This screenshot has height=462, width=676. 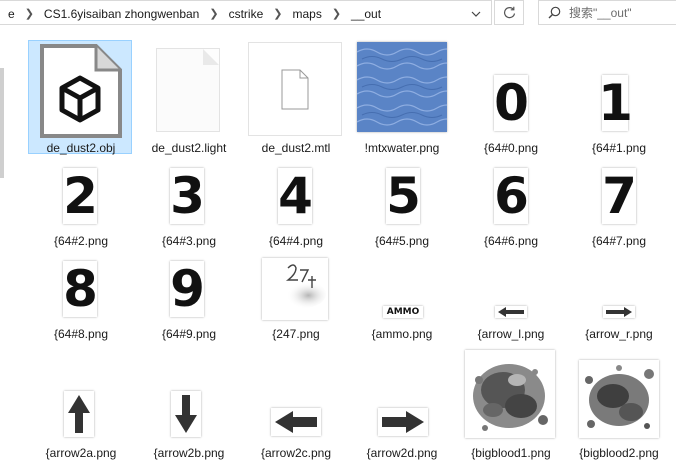 What do you see at coordinates (296, 334) in the screenshot?
I see `file-label: {247.png` at bounding box center [296, 334].